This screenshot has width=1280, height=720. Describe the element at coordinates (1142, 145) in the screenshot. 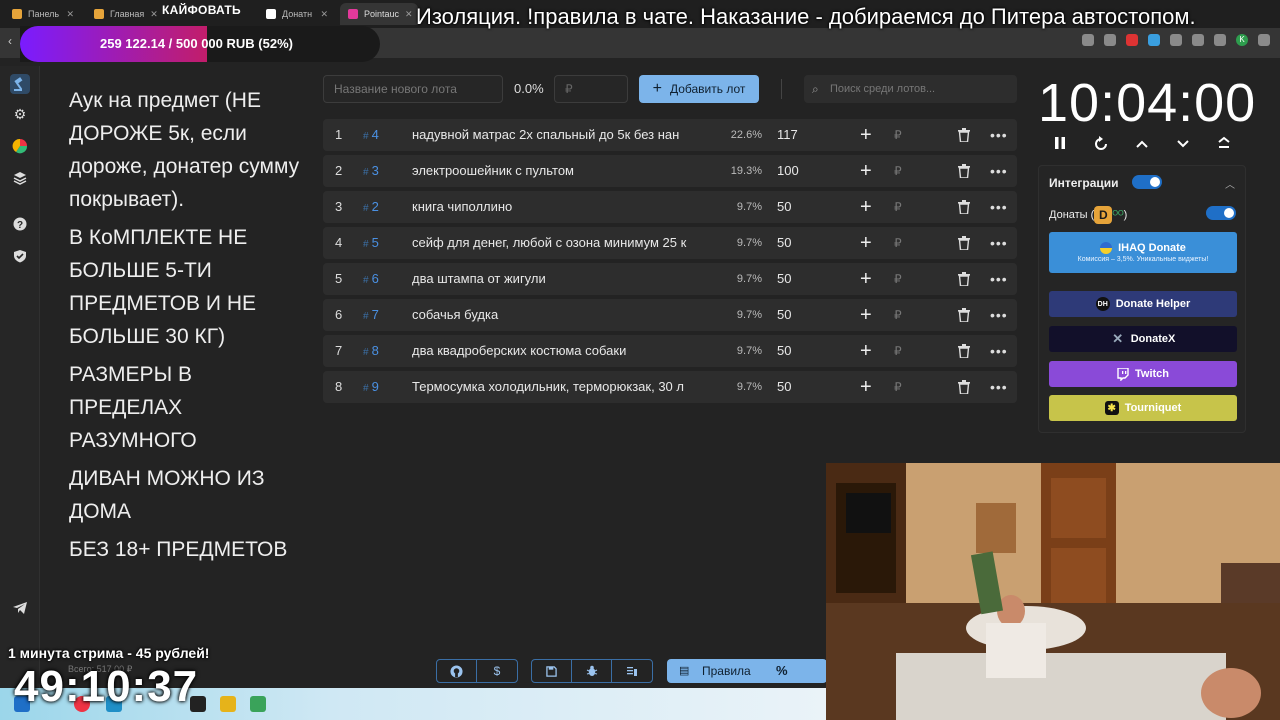

I see `chevron-up-icon` at that location.